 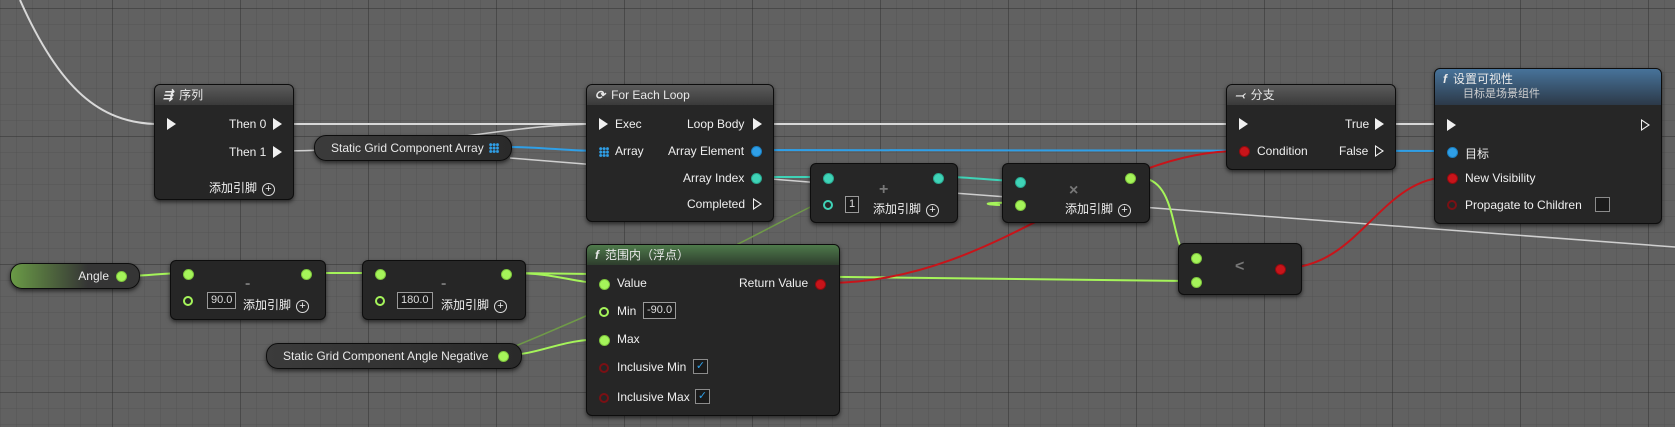 I want to click on add-input-b-value: 1, so click(x=852, y=204).